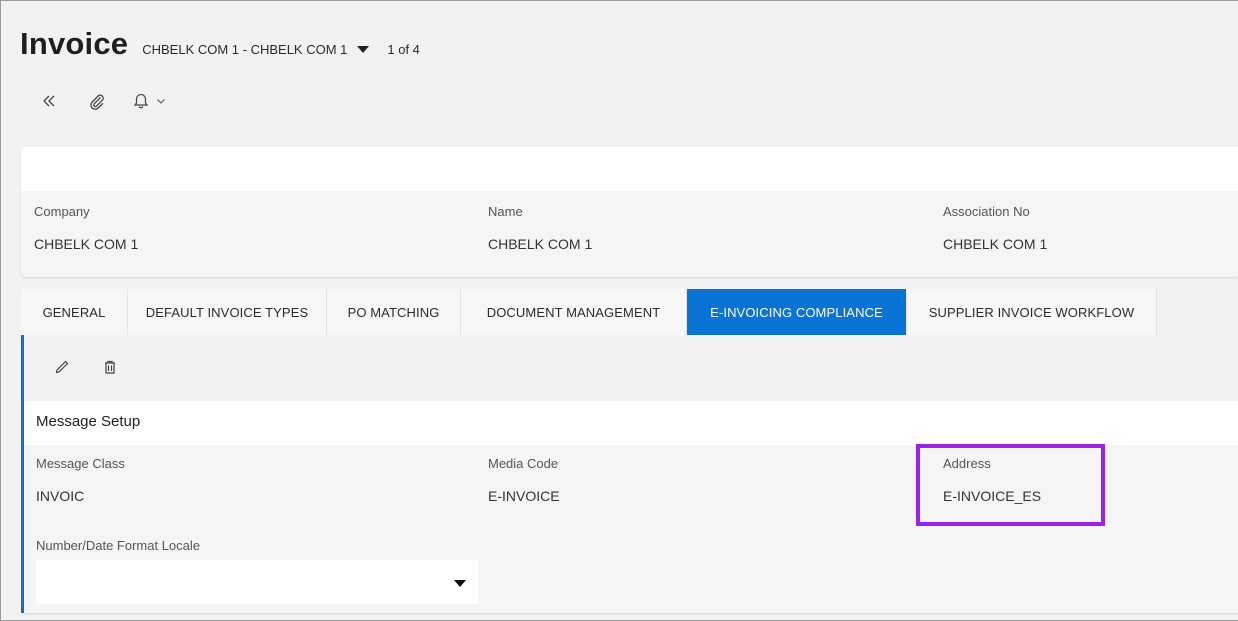  I want to click on name-field: Name CHBELK COM 1, so click(540, 228).